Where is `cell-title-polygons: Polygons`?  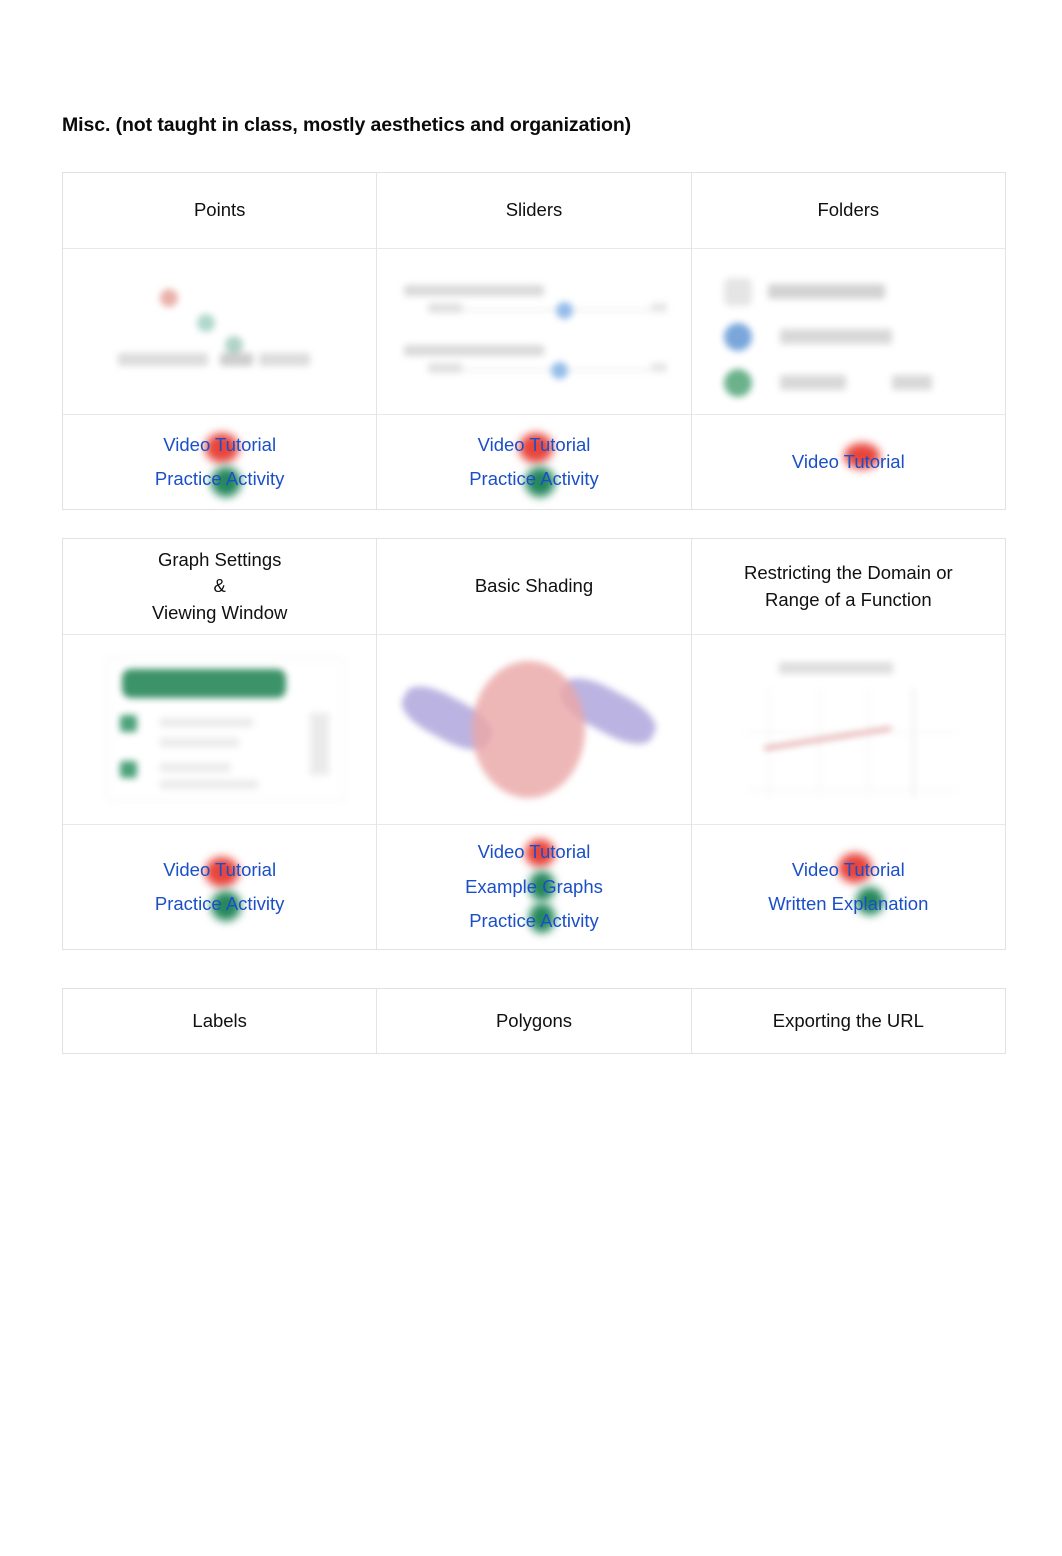 cell-title-polygons: Polygons is located at coordinates (534, 1021).